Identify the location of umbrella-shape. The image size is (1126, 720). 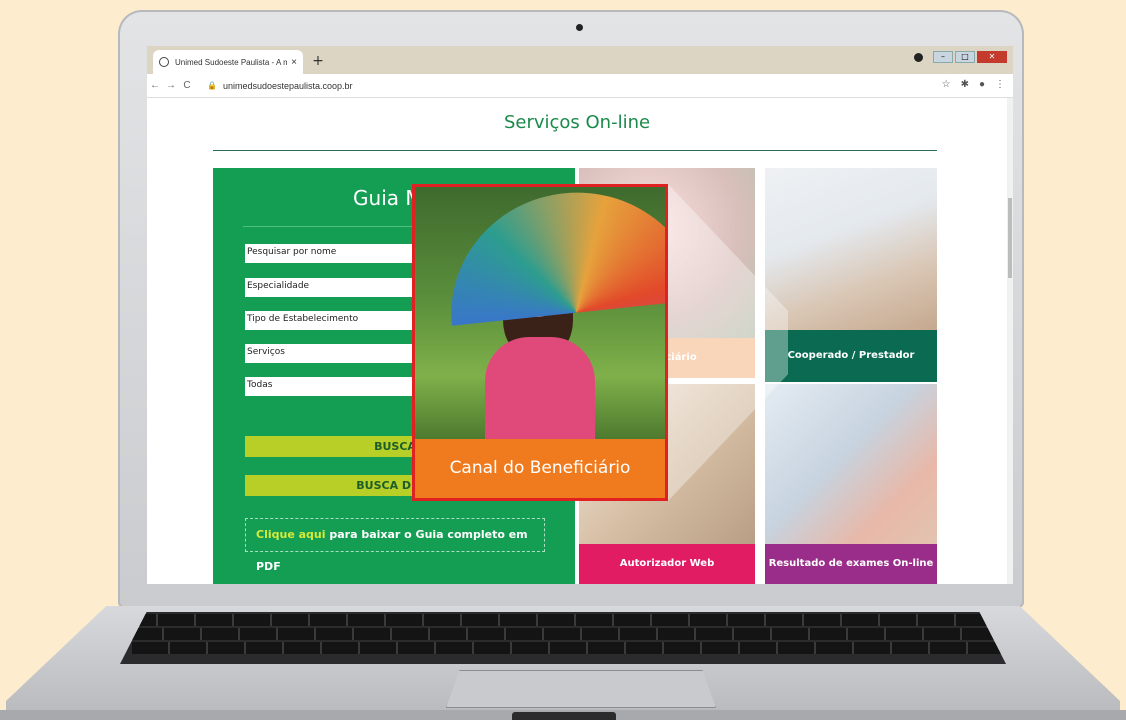
(552, 256).